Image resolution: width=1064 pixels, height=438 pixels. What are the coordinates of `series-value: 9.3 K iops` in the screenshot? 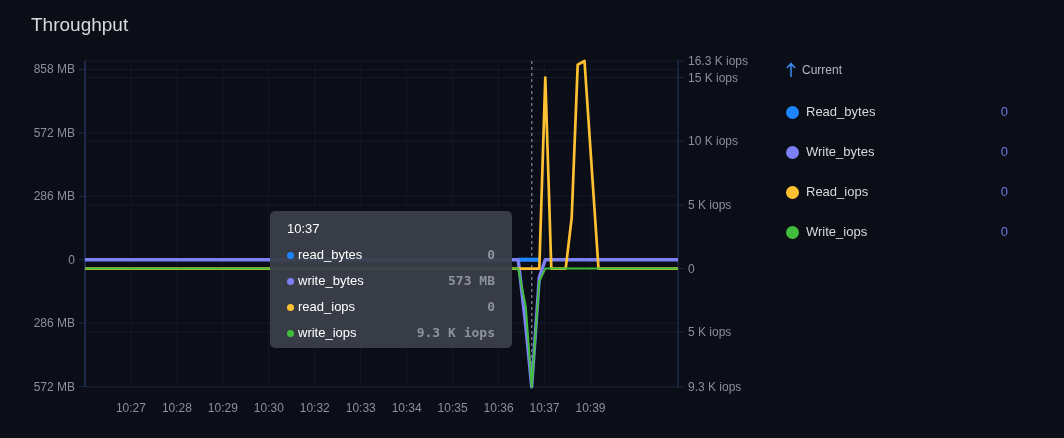 It's located at (455, 333).